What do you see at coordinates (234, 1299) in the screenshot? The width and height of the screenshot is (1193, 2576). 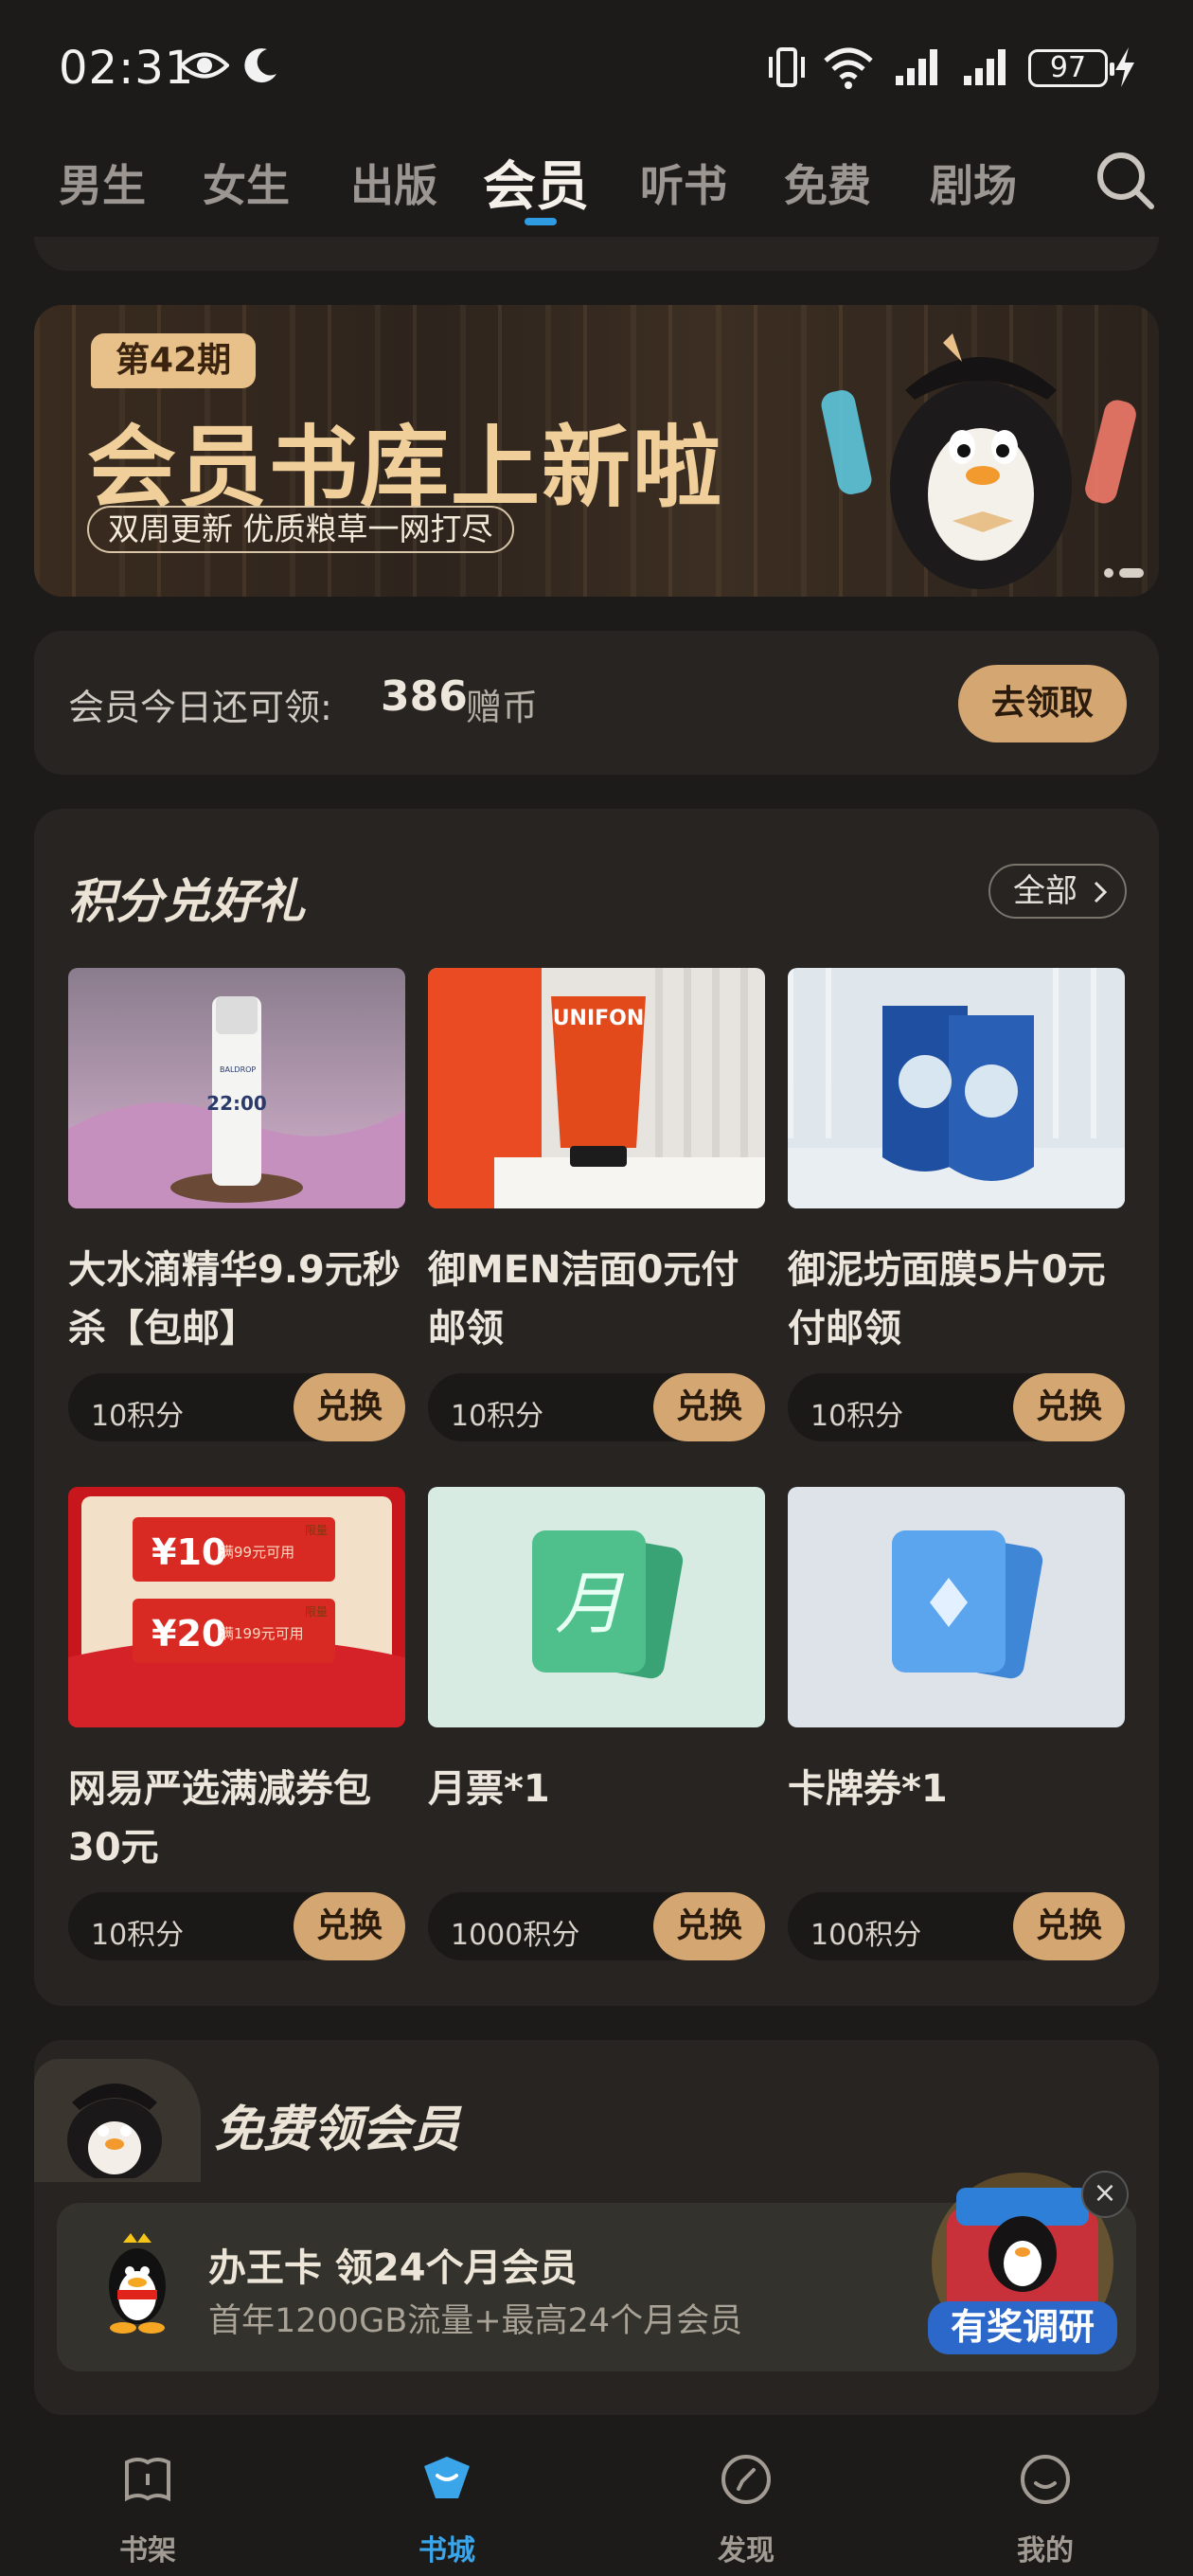 I see `reward-item-name: 大水滴精华9.9元秒杀【包邮】` at bounding box center [234, 1299].